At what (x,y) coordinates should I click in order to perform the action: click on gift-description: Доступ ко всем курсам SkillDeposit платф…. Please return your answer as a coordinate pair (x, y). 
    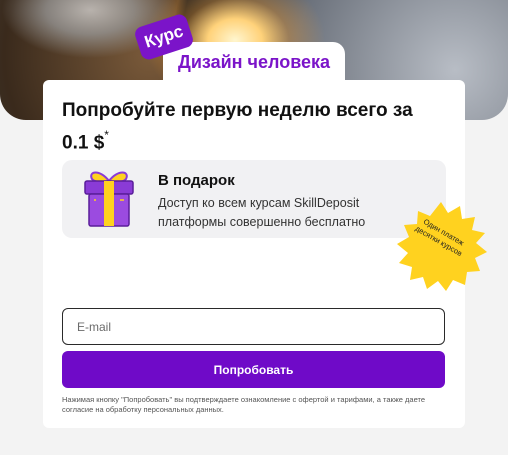
    Looking at the image, I should click on (262, 212).